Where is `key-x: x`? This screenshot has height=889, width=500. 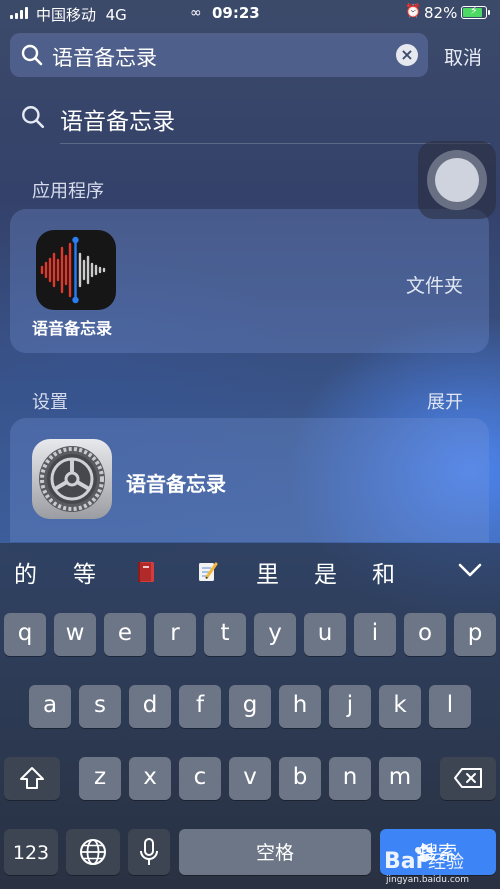
key-x: x is located at coordinates (150, 778).